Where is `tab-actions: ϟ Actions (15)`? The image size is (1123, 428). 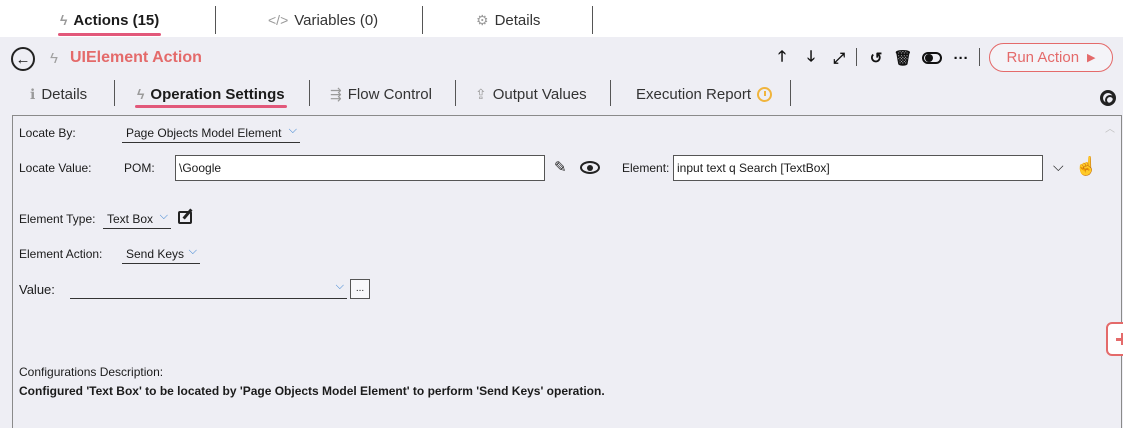
tab-actions: ϟ Actions (15) is located at coordinates (109, 22).